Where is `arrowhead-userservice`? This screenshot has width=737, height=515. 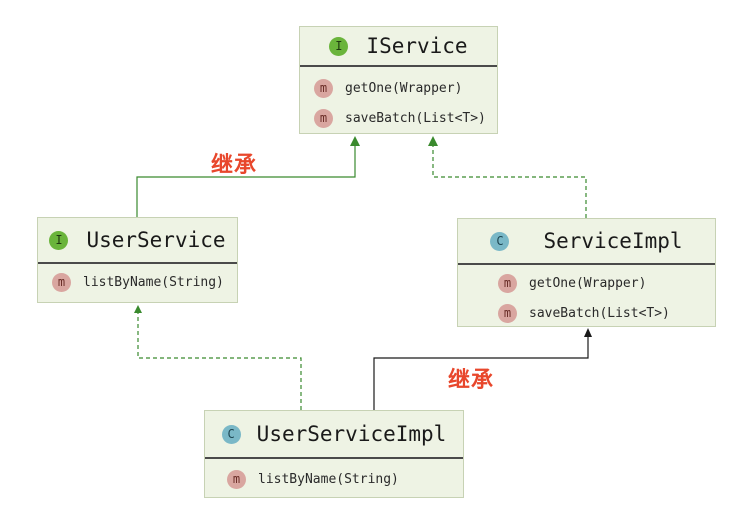
arrowhead-userservice is located at coordinates (138, 309).